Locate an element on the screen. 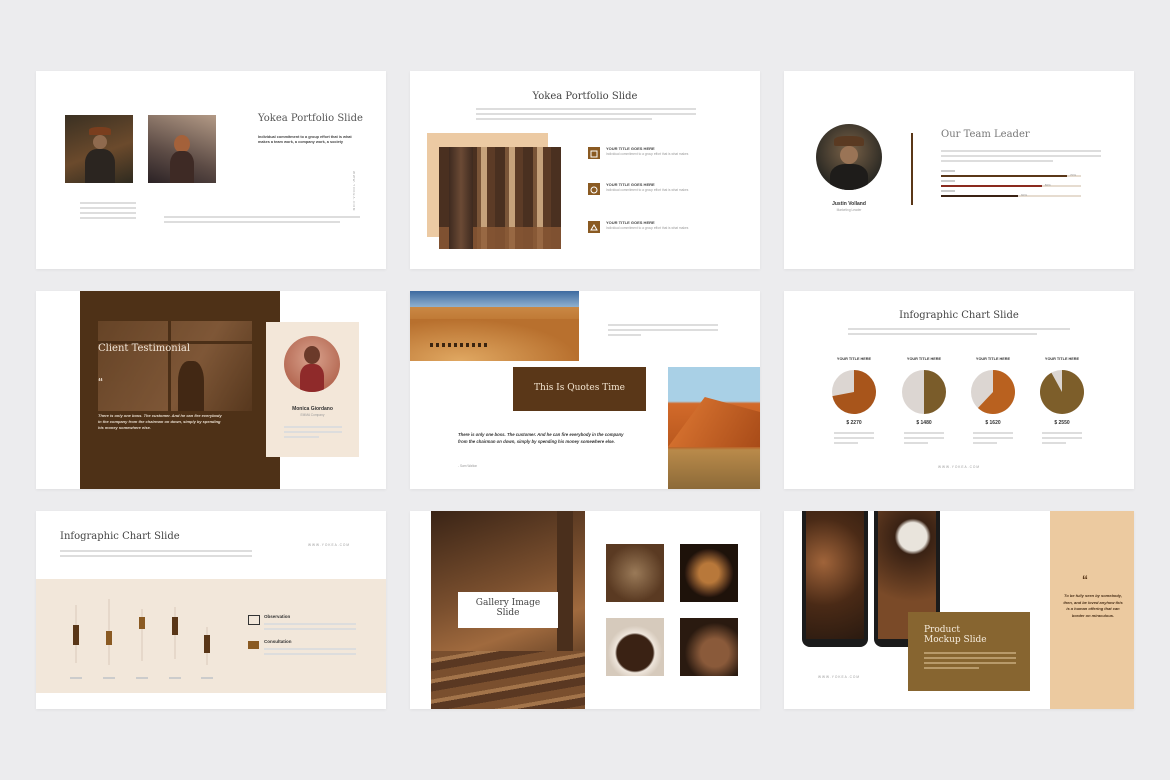 The width and height of the screenshot is (1170, 780). observation-text is located at coordinates (310, 626).